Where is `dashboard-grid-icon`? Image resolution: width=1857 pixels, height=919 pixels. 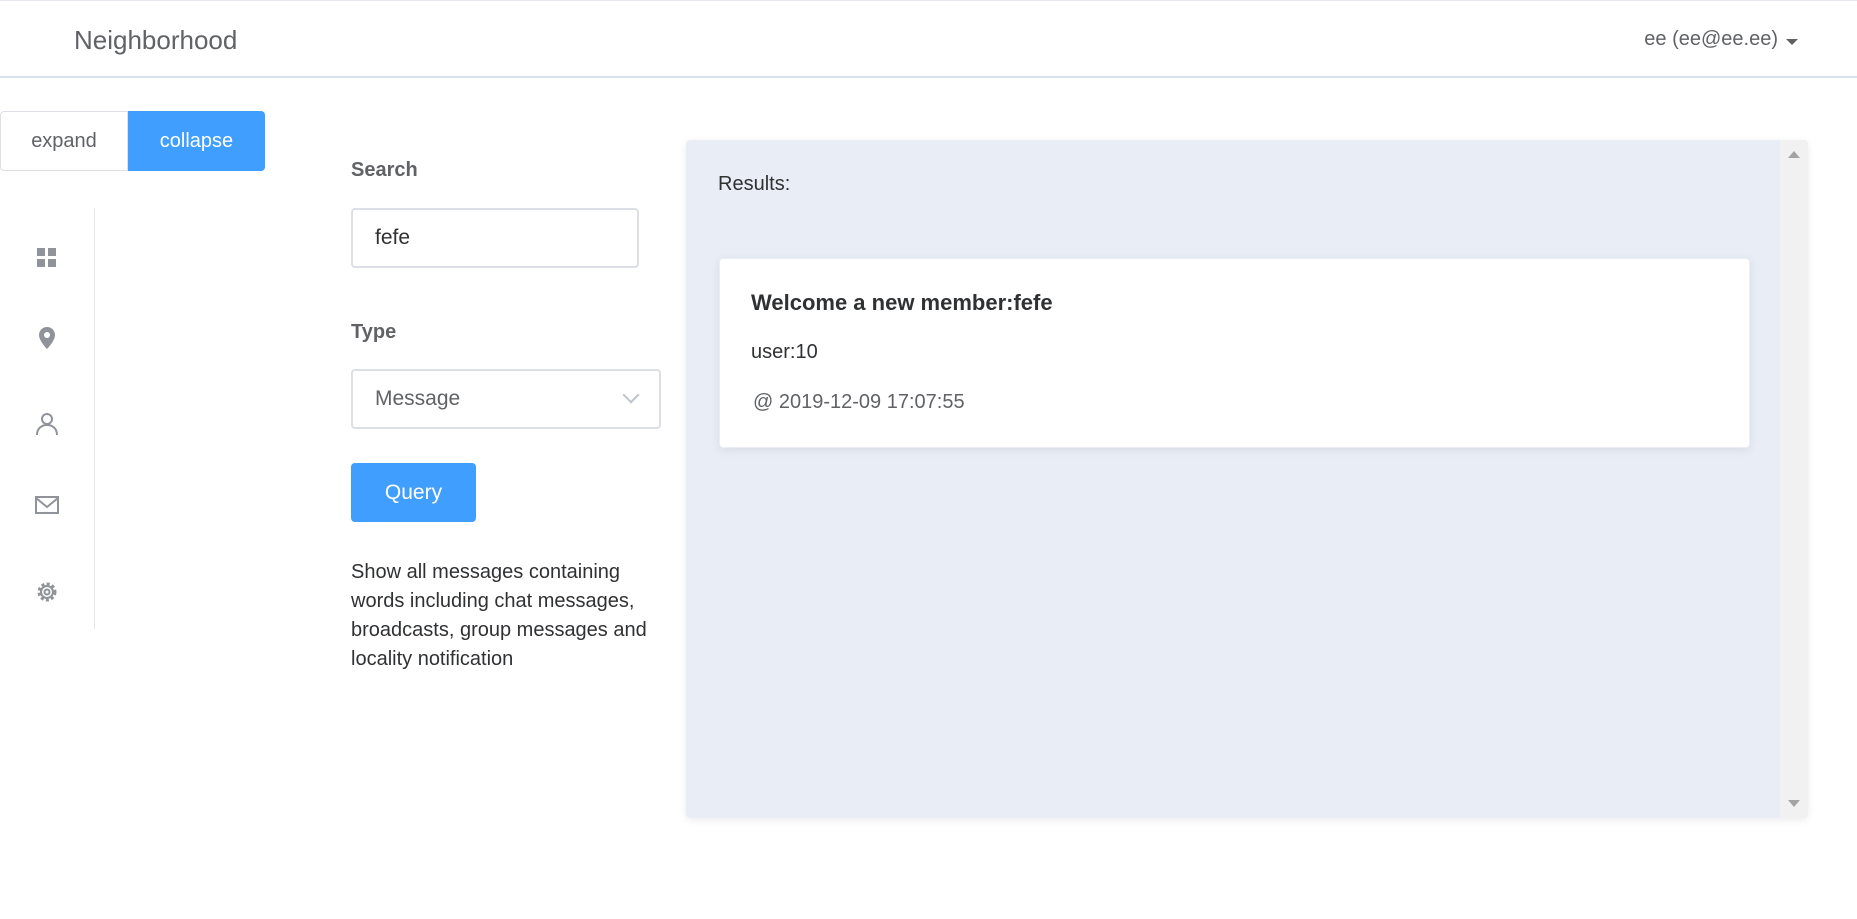
dashboard-grid-icon is located at coordinates (46, 257).